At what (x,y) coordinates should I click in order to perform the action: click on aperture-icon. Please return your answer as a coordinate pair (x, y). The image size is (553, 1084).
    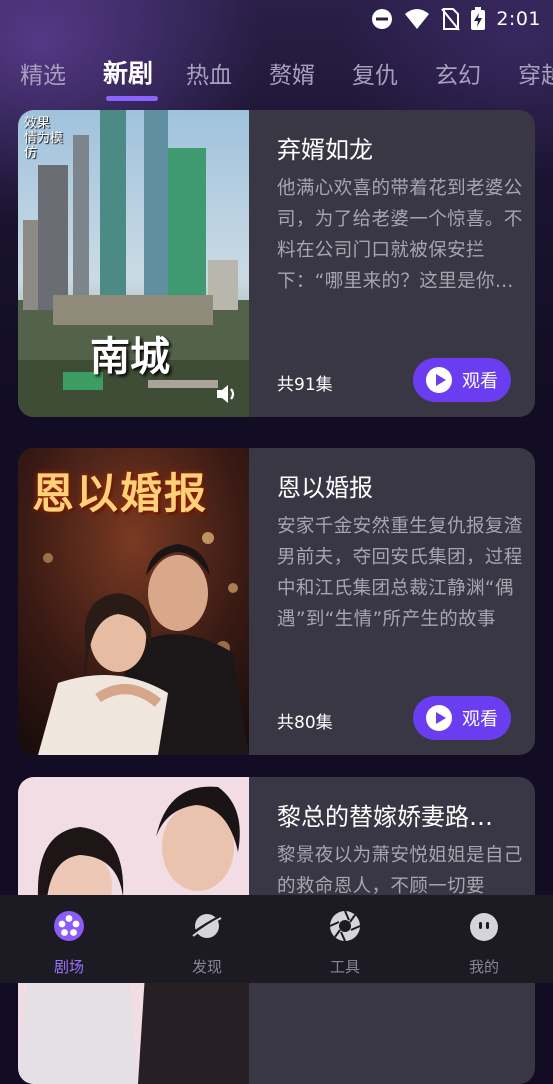
    Looking at the image, I should click on (345, 926).